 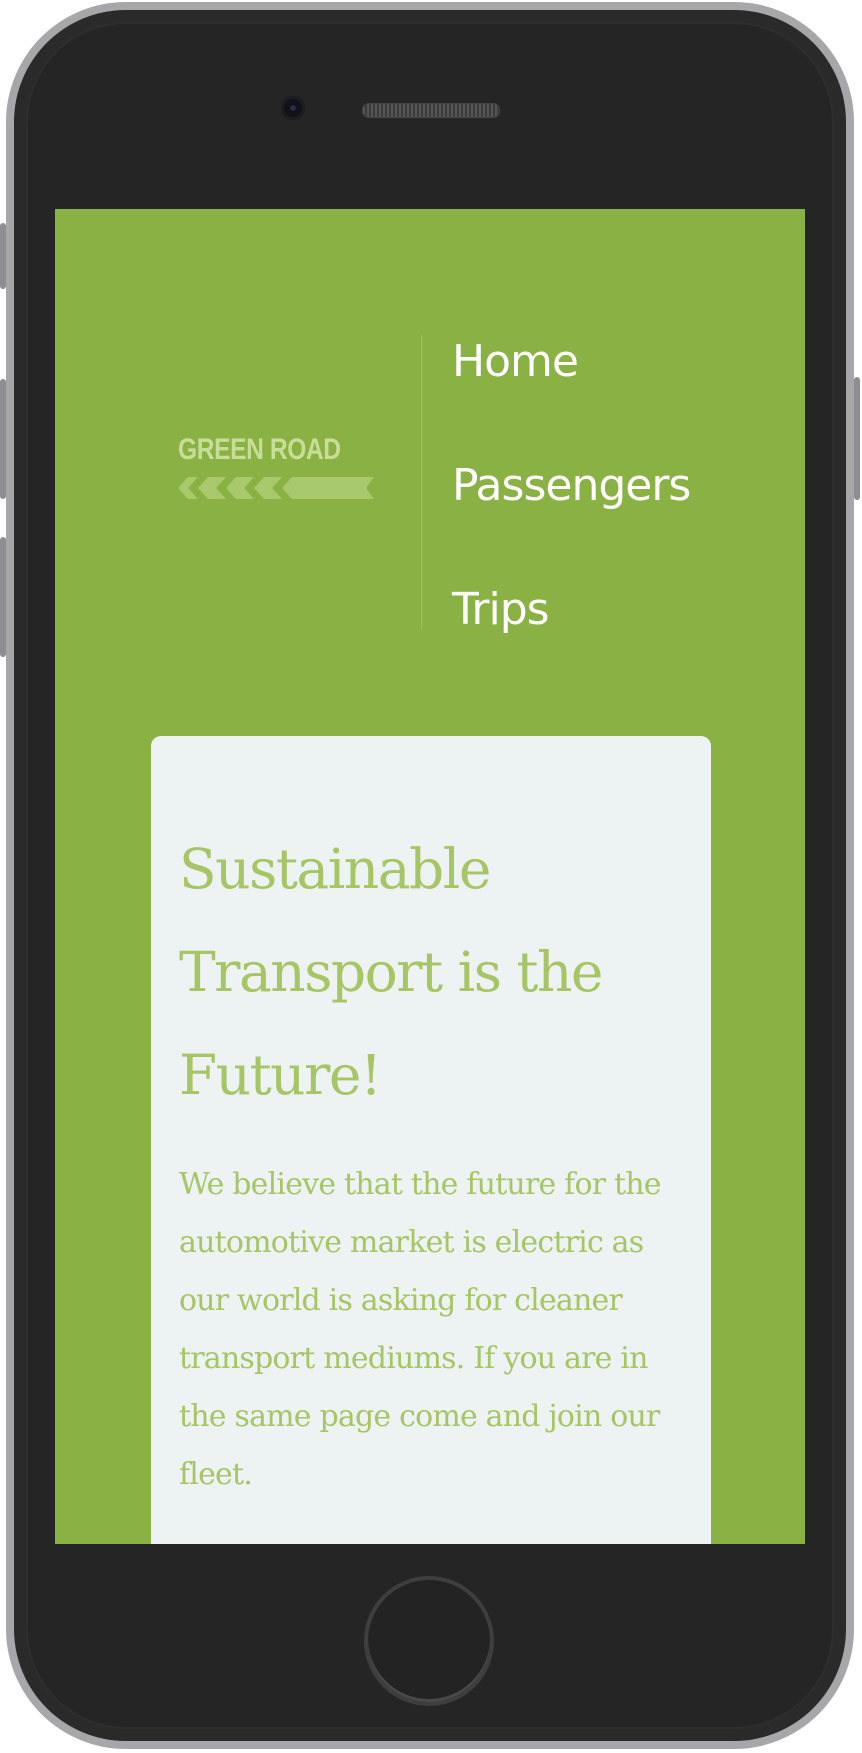 I want to click on power-button, so click(x=857, y=438).